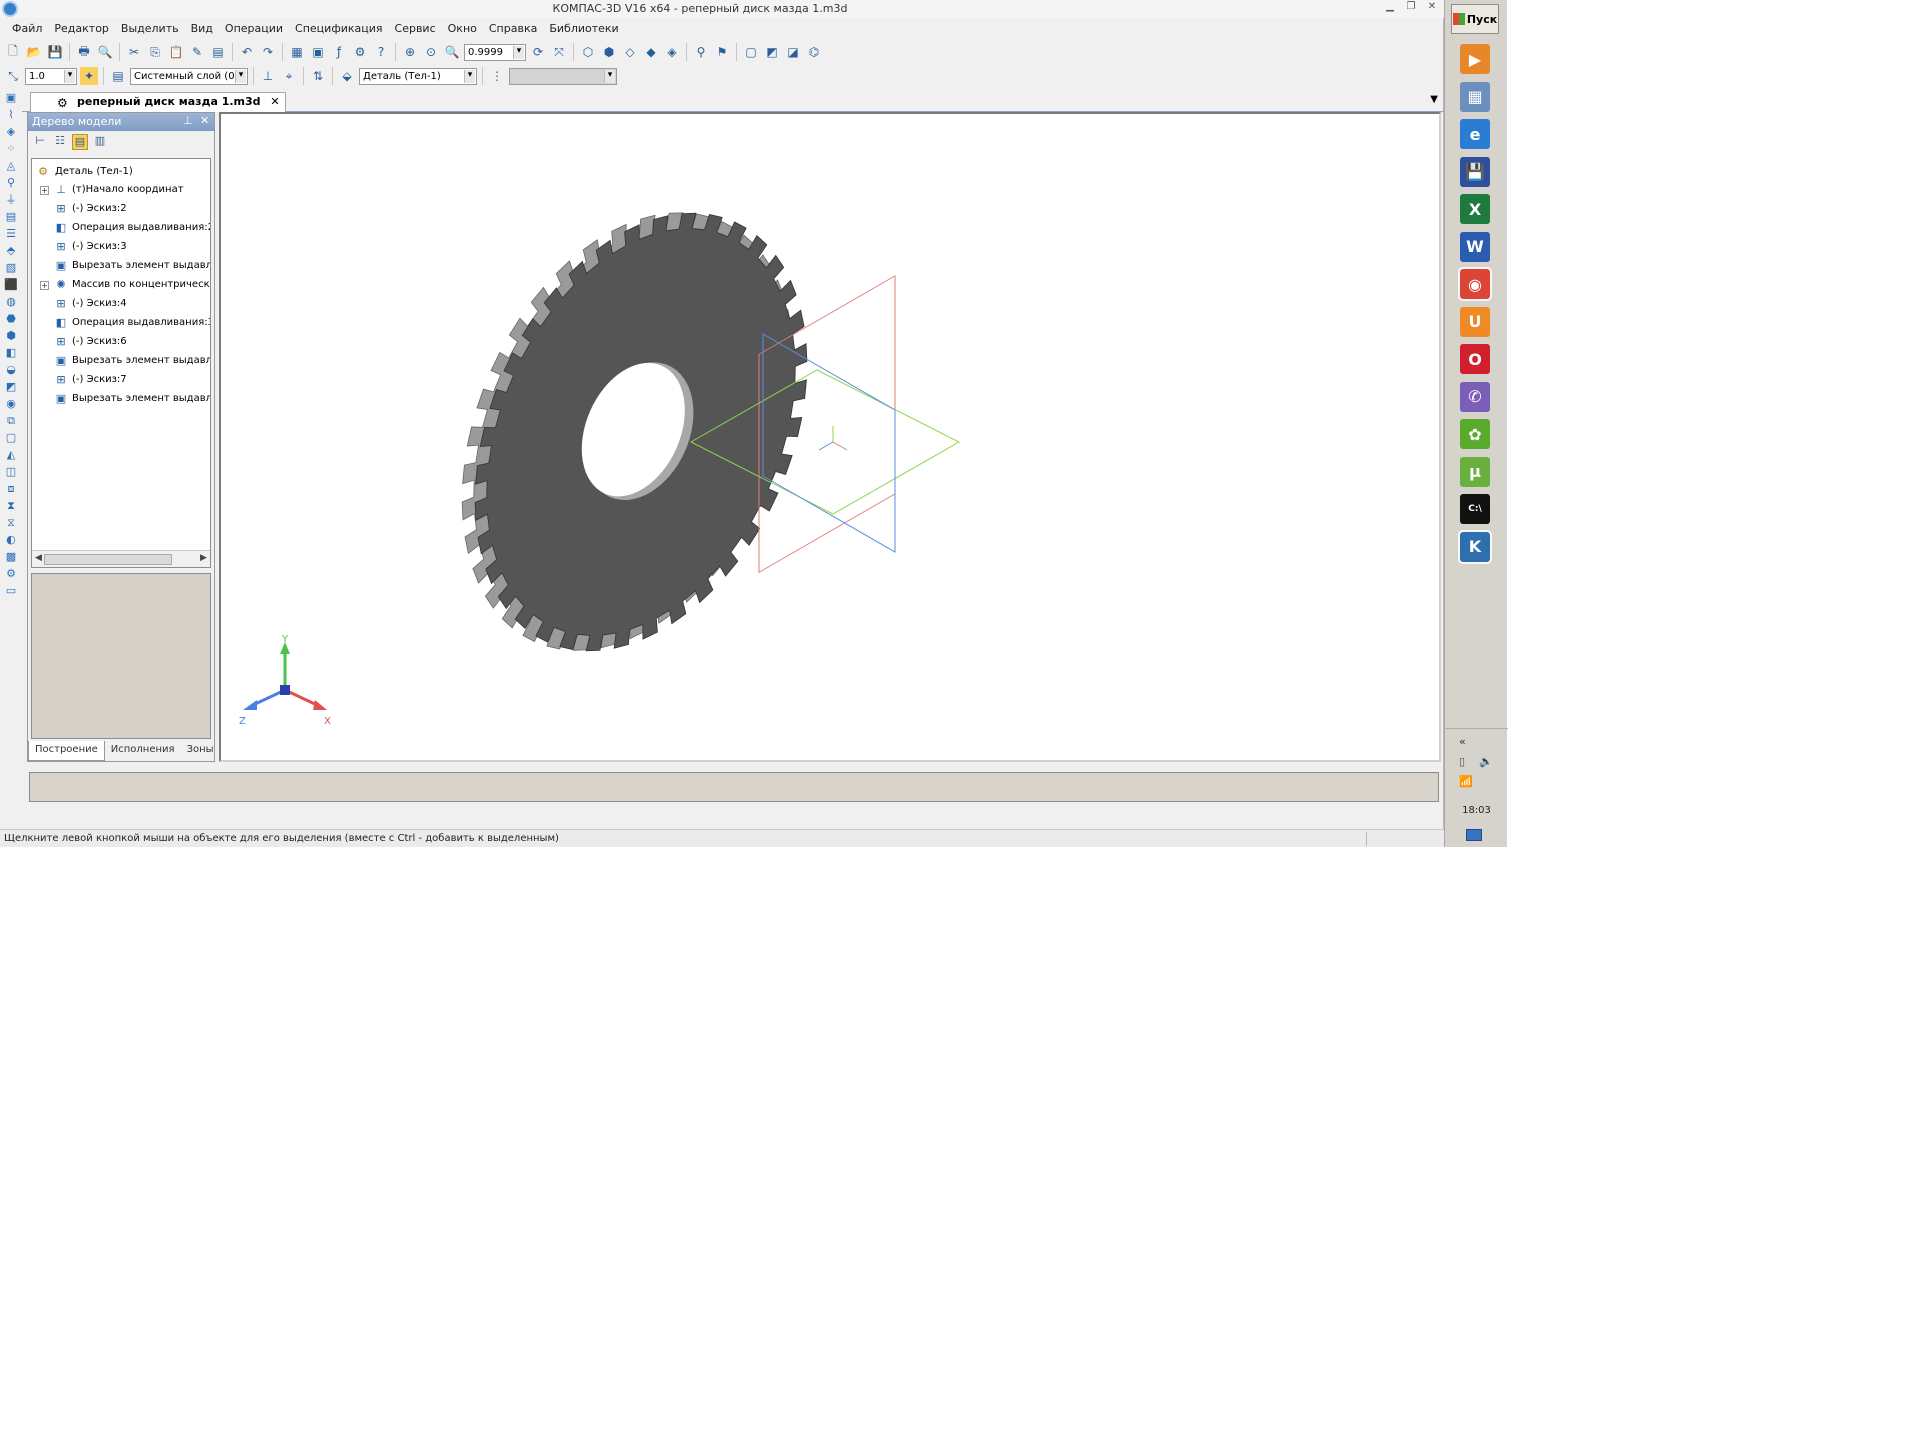 The height and width of the screenshot is (1440, 1920). I want to click on filter-icon: ⚲, so click(701, 52).